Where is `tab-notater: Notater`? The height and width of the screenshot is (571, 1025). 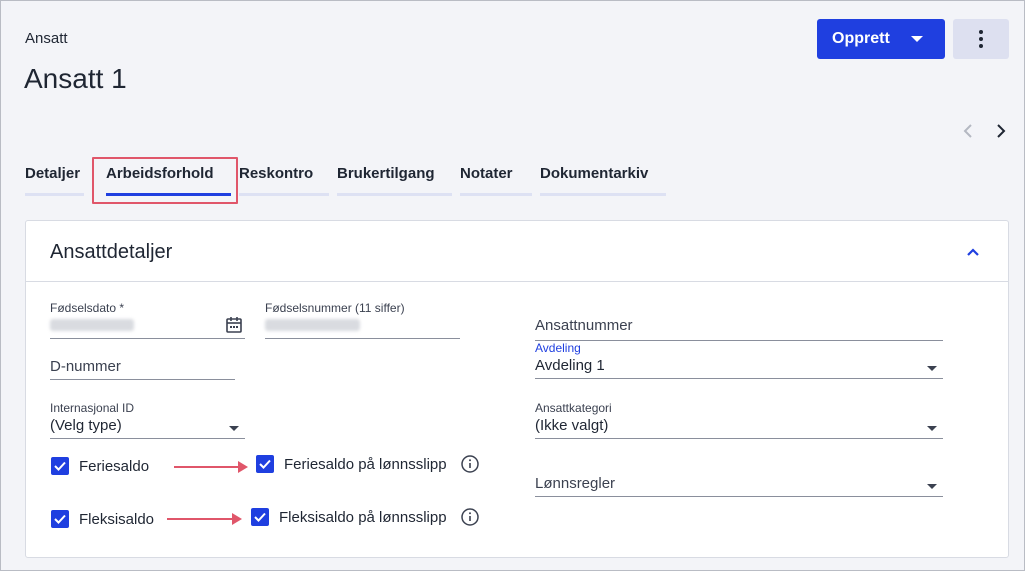 tab-notater: Notater is located at coordinates (496, 180).